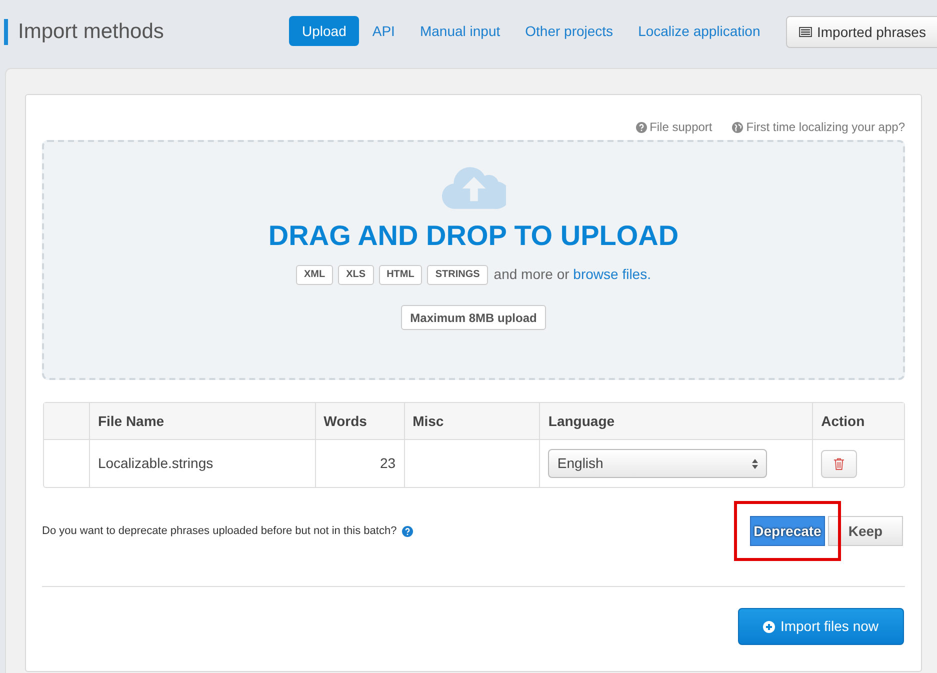 Image resolution: width=937 pixels, height=673 pixels. What do you see at coordinates (383, 31) in the screenshot?
I see `tab: API` at bounding box center [383, 31].